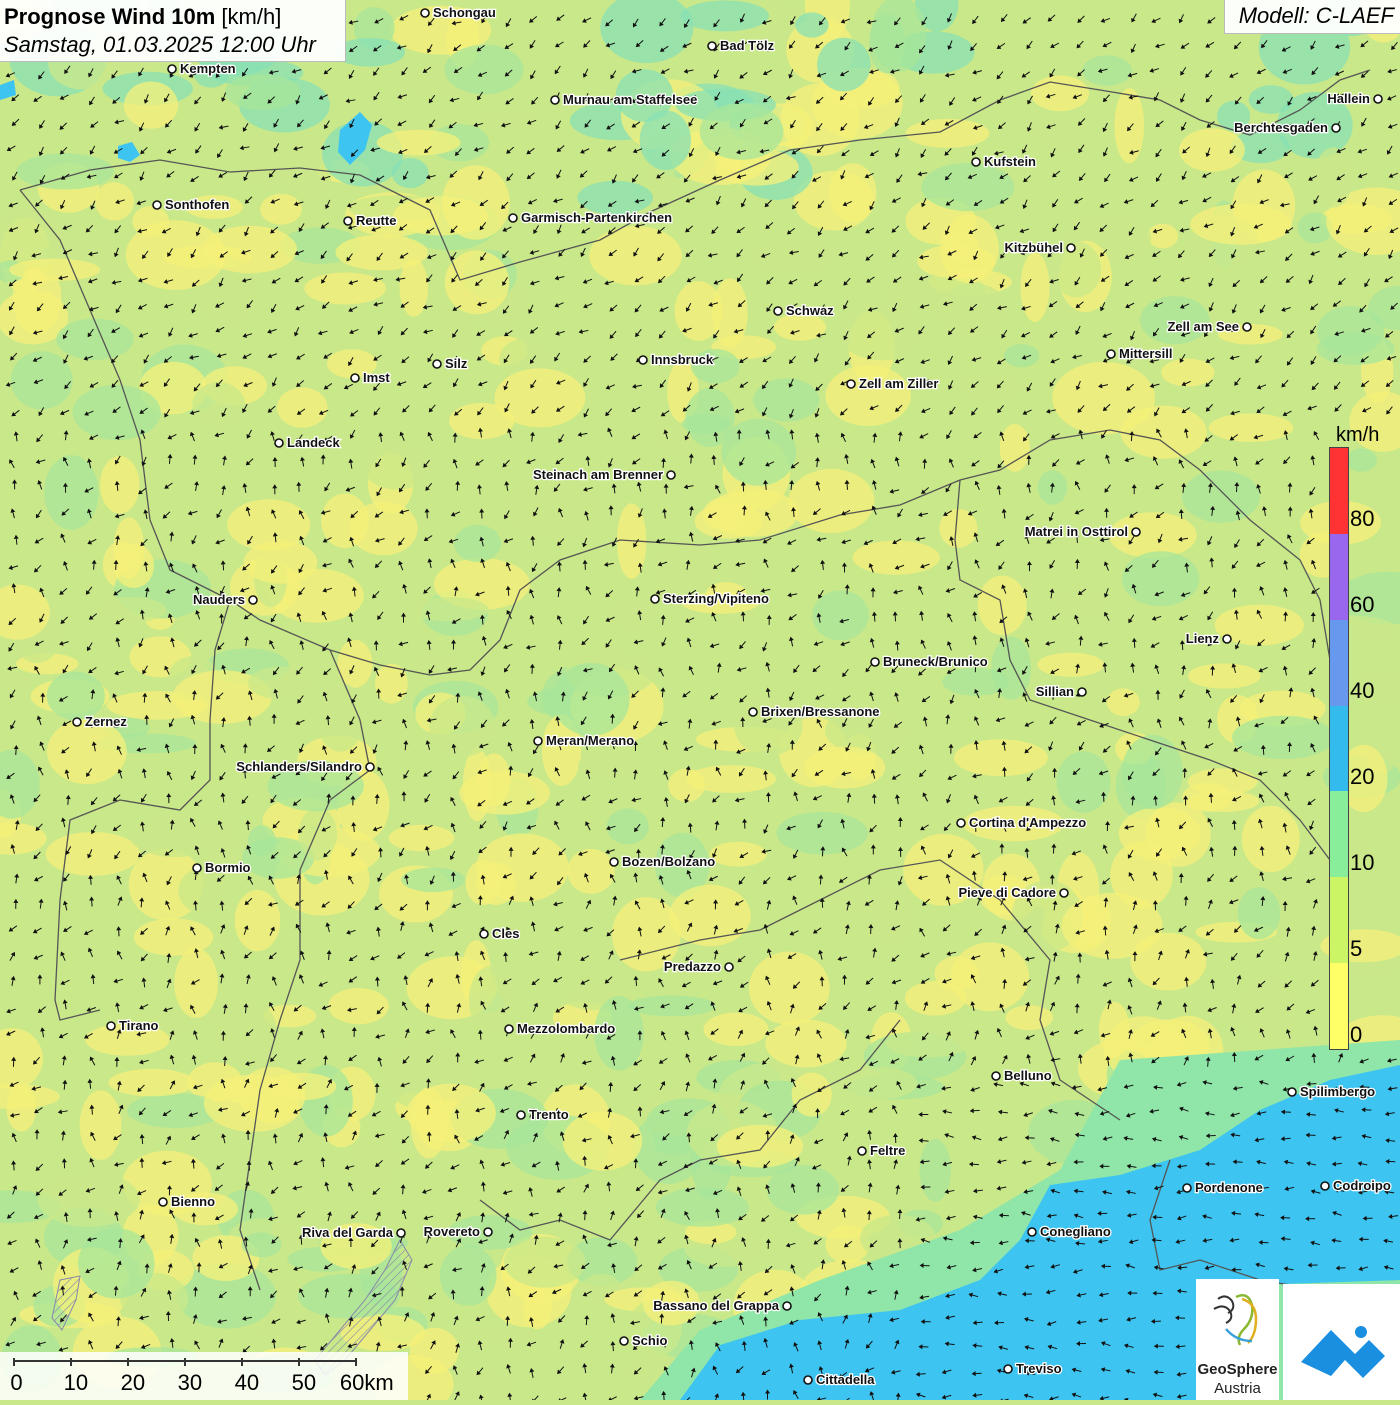 Image resolution: width=1400 pixels, height=1405 pixels. I want to click on scale-label: 0, so click(16, 1383).